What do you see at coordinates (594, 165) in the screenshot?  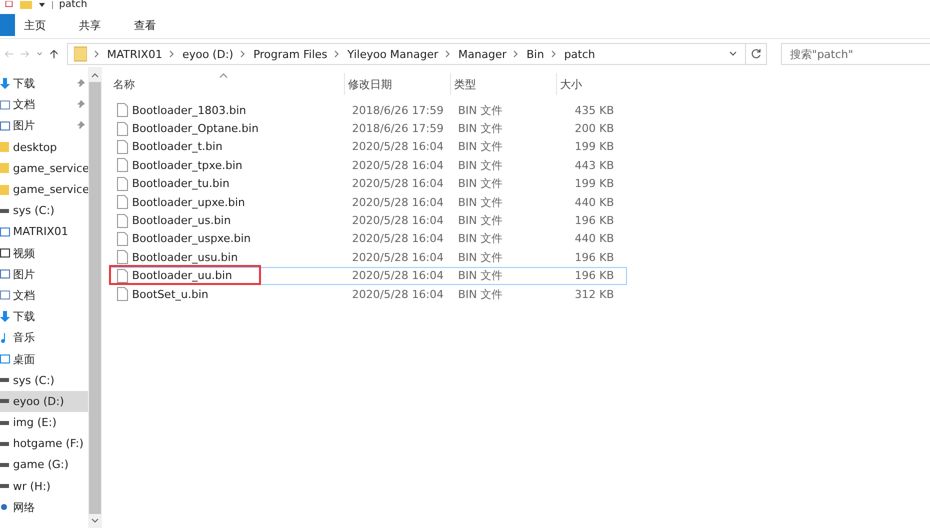 I see `size-cell-text: 443 KB` at bounding box center [594, 165].